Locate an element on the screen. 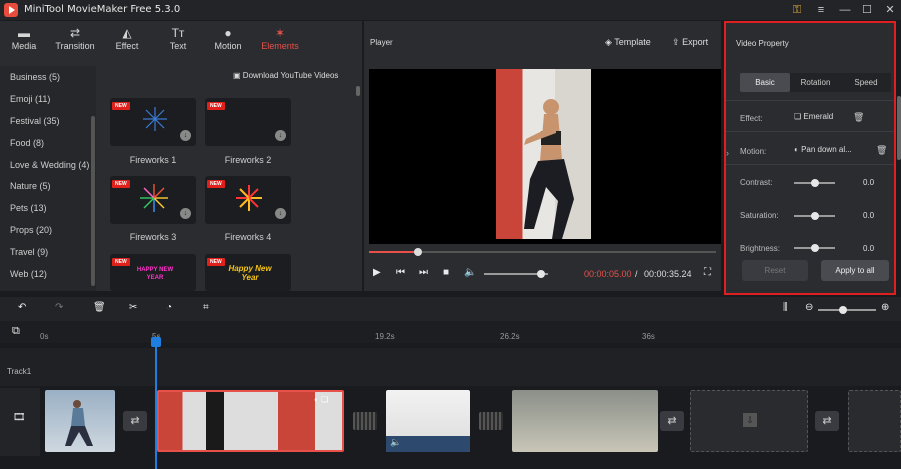  motion-icon: ● is located at coordinates (228, 33).